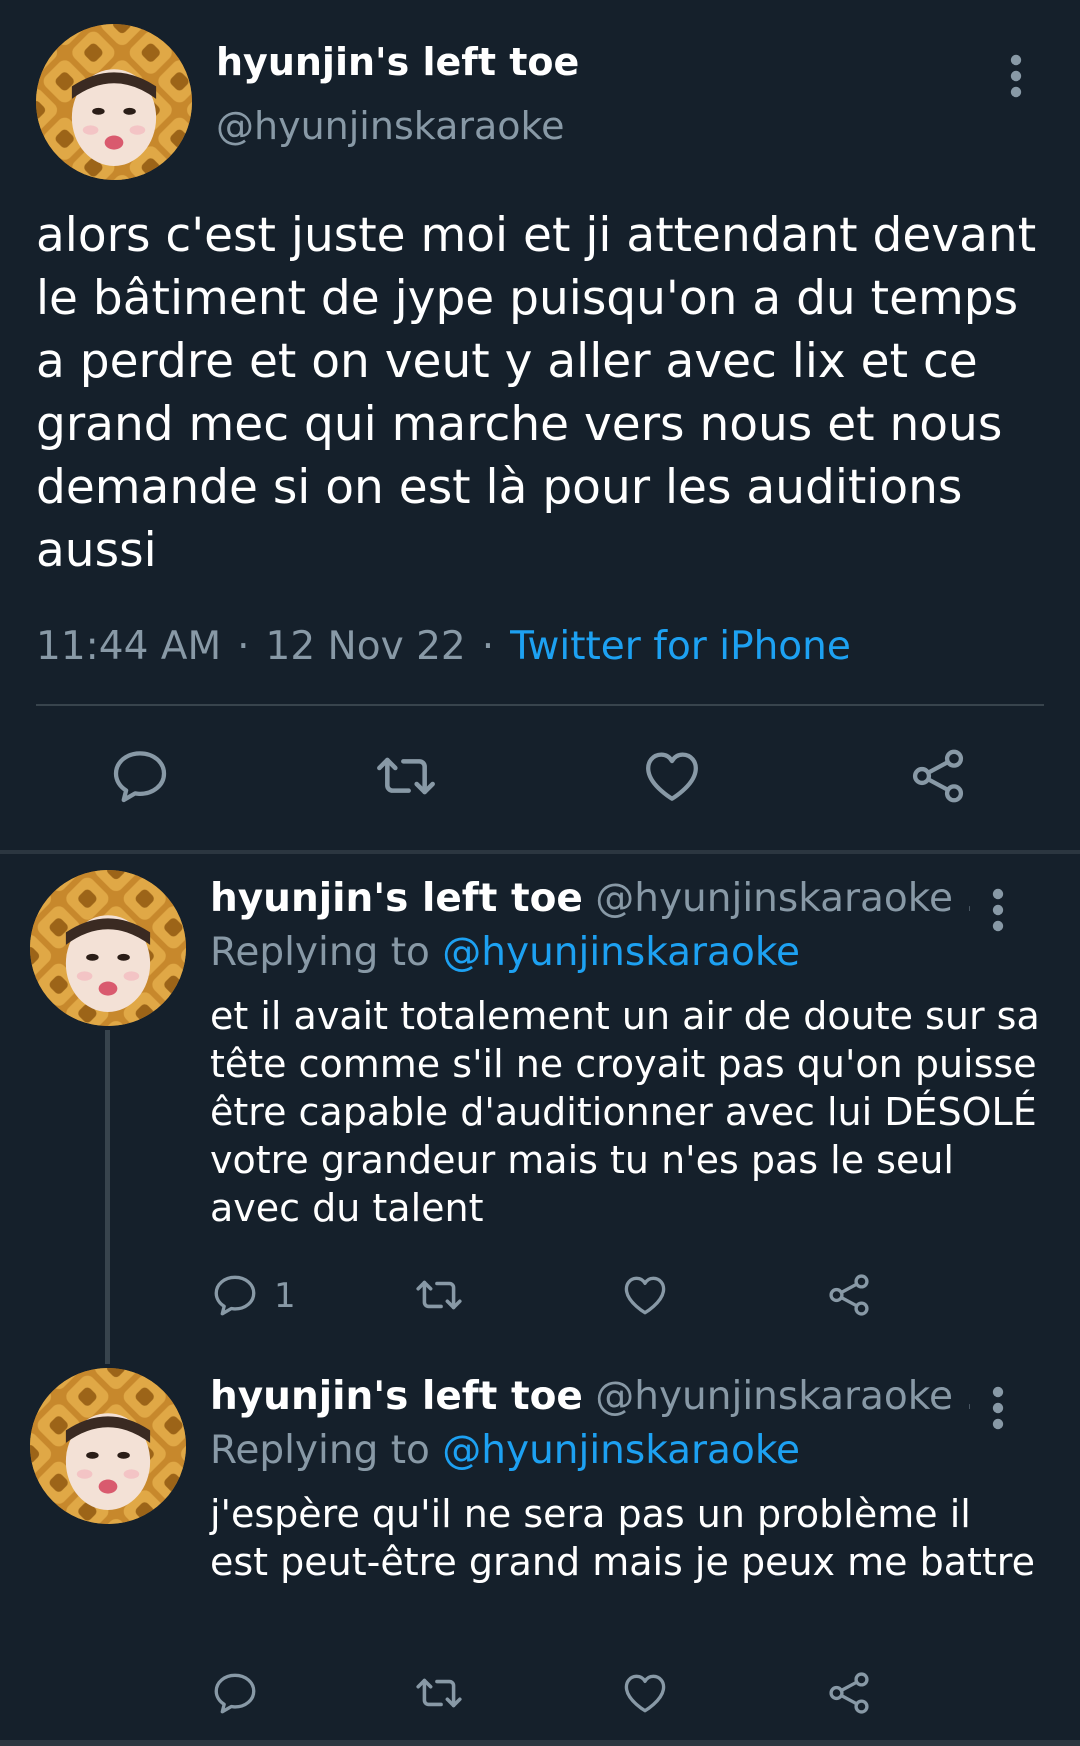 This screenshot has height=1746, width=1080. Describe the element at coordinates (285, 1296) in the screenshot. I see `reply-count: 1` at that location.